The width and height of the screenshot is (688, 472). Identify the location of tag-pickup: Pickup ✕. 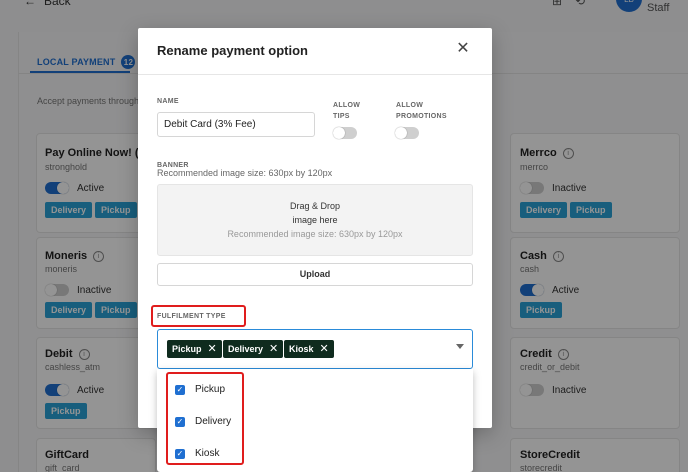
(194, 349).